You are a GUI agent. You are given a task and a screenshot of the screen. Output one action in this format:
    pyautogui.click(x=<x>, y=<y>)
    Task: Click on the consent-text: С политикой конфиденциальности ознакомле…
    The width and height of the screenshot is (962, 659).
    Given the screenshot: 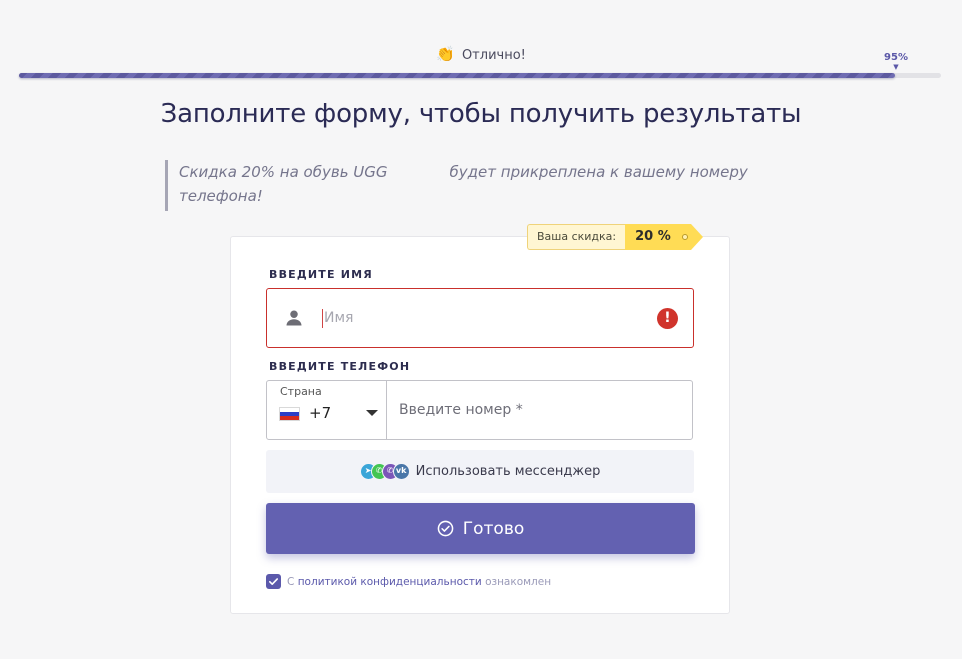 What is the action you would take?
    pyautogui.click(x=419, y=581)
    